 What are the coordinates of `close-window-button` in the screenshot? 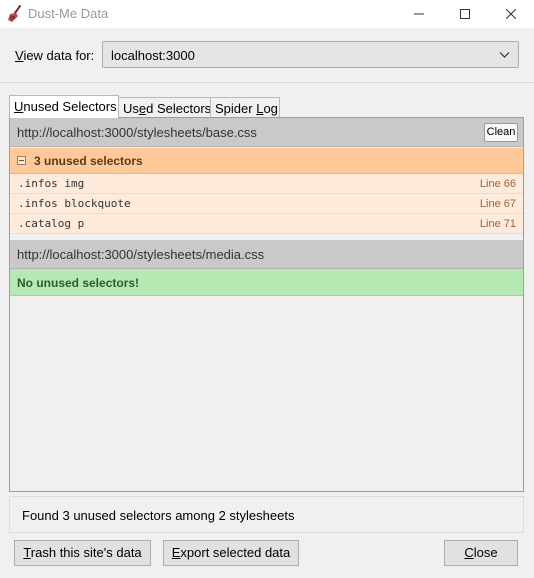 It's located at (511, 14).